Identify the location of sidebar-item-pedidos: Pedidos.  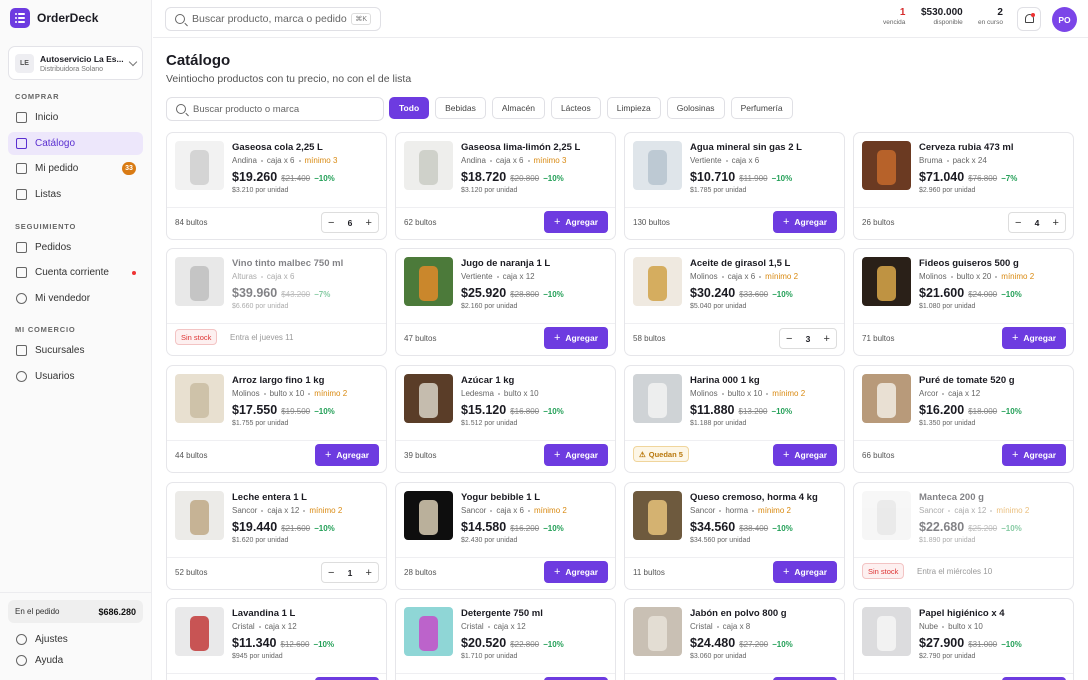
(75, 247).